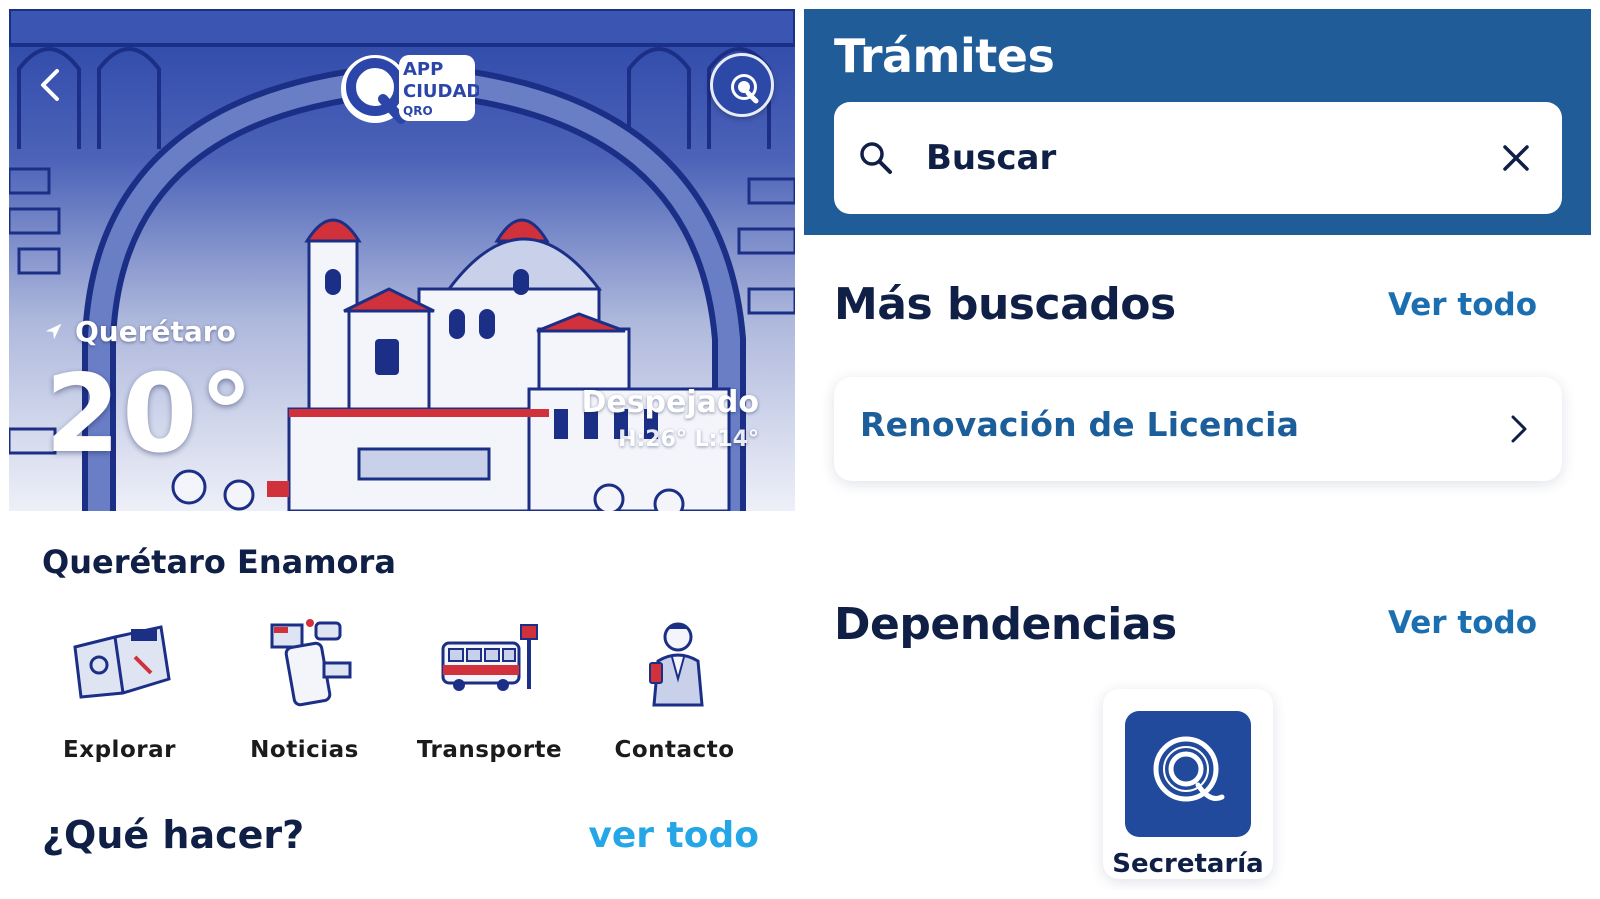 This screenshot has height=899, width=1600. I want to click on shortcut-label: Explorar, so click(119, 750).